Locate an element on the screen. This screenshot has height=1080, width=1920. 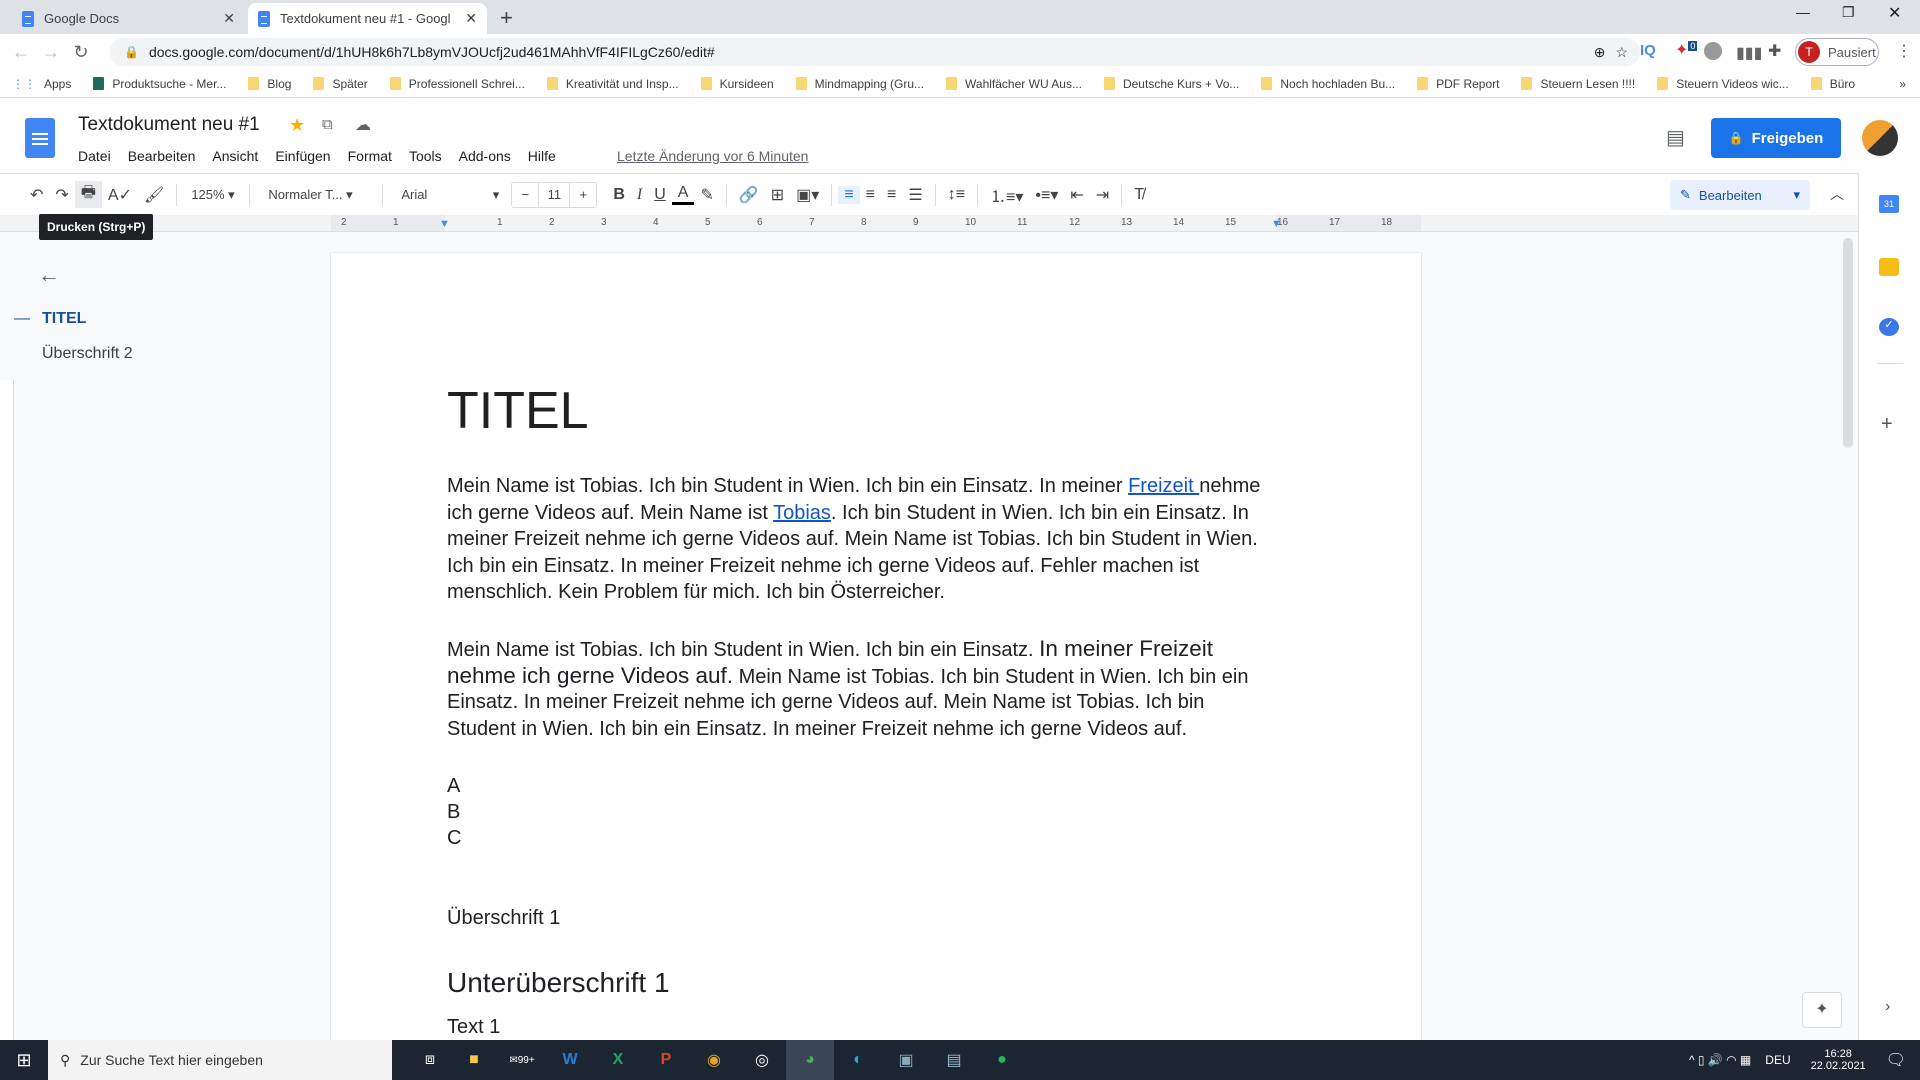
tasks-icon: ✓ is located at coordinates (1889, 327).